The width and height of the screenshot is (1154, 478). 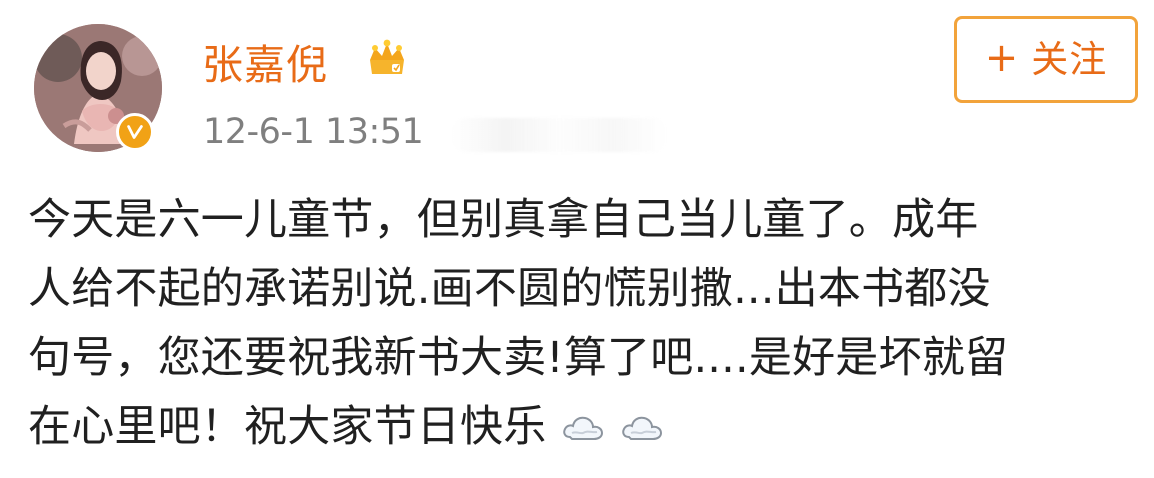 I want to click on content-line: 今天是六一儿童节，但别真拿自己当儿童了。成年, so click(x=584, y=220).